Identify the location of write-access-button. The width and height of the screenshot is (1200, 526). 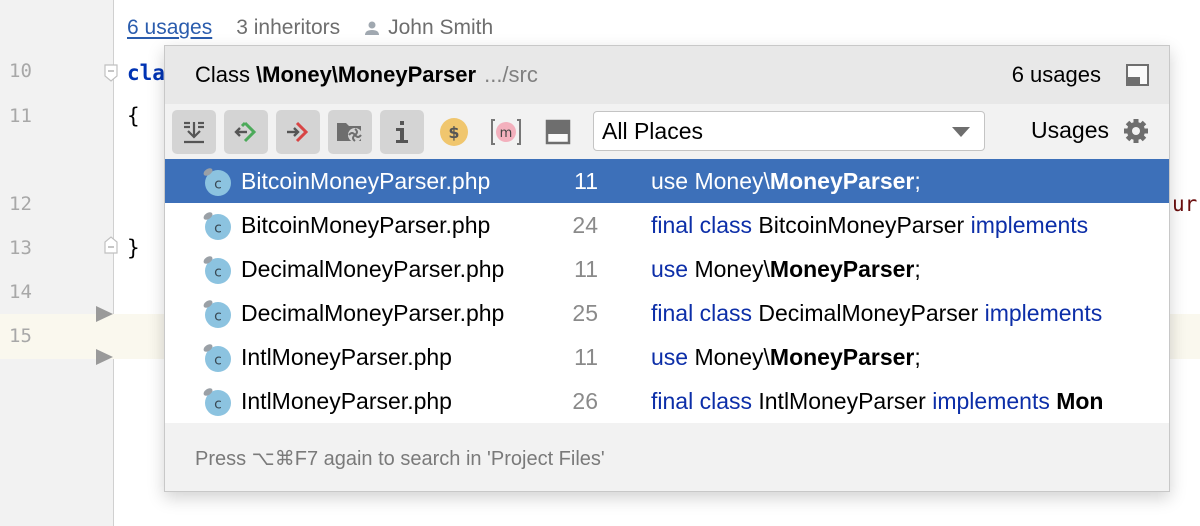
(298, 131).